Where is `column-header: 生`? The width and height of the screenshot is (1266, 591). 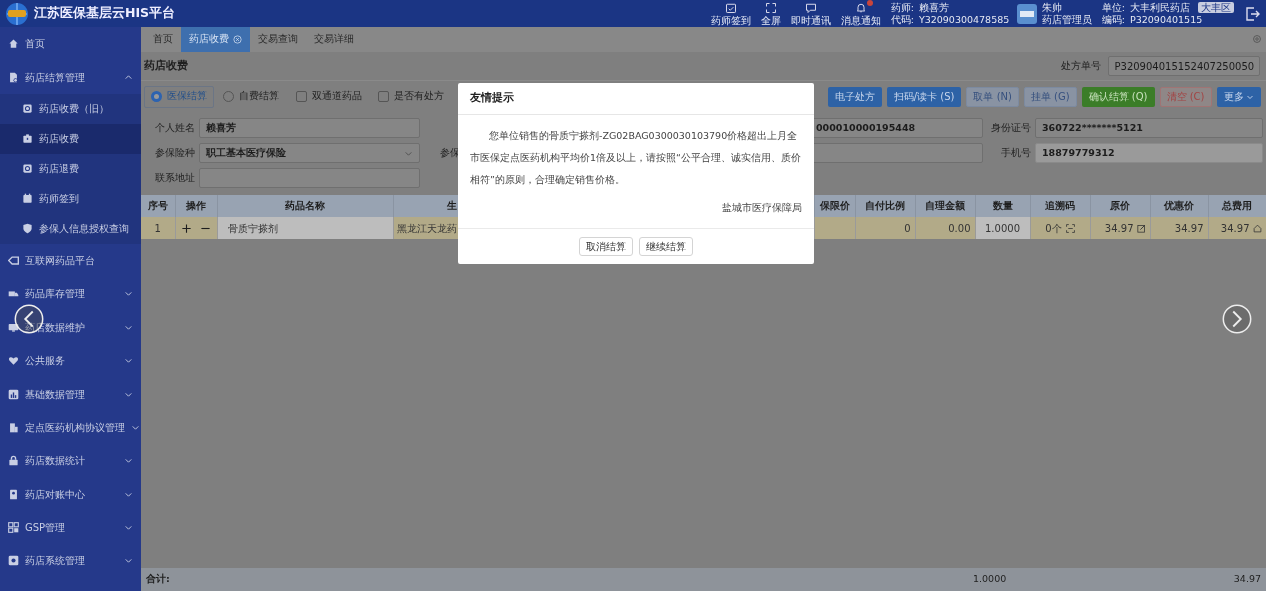
column-header: 生 is located at coordinates (451, 205).